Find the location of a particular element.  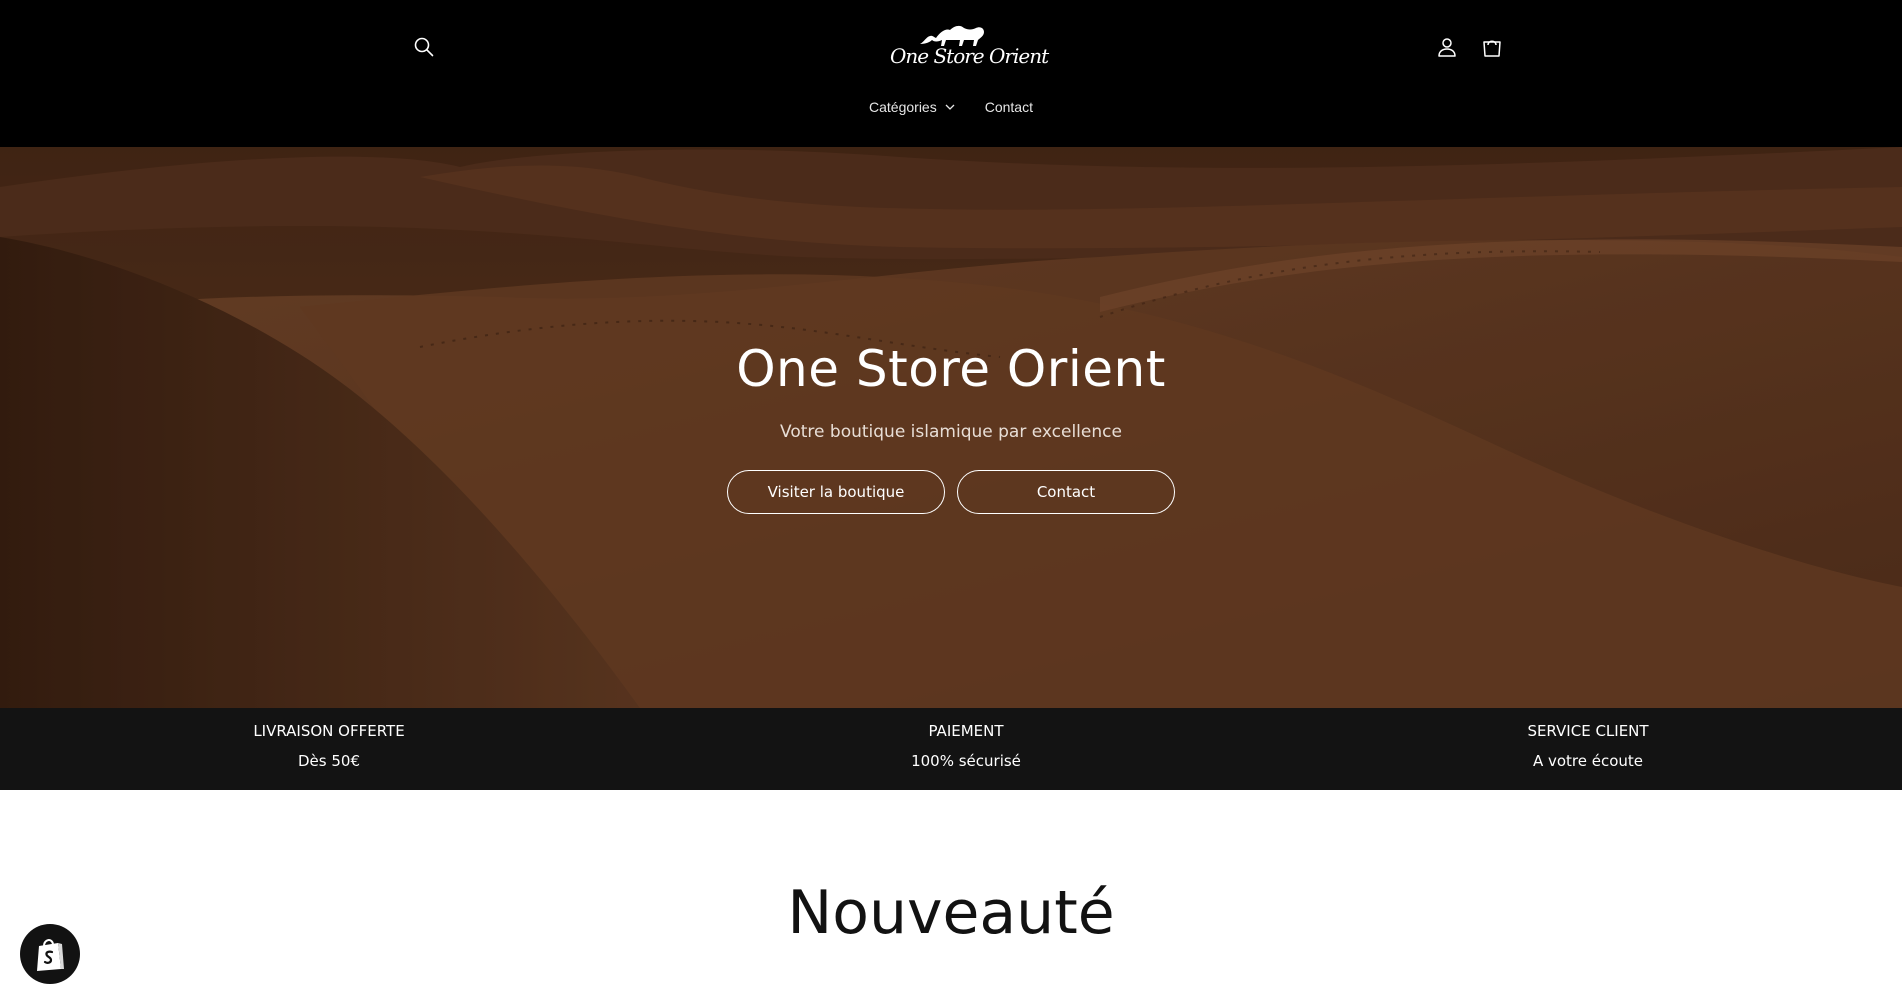

main-navigation: Catégories Contact is located at coordinates (951, 107).